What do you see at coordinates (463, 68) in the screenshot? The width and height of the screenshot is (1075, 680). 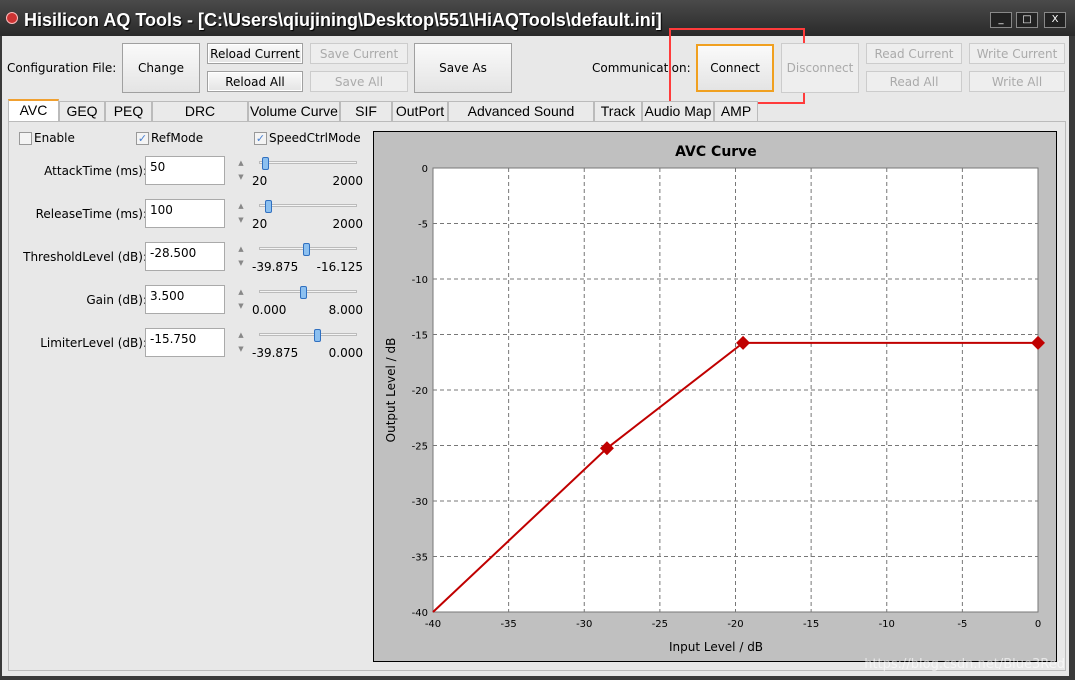 I see `save-as-button: Save As` at bounding box center [463, 68].